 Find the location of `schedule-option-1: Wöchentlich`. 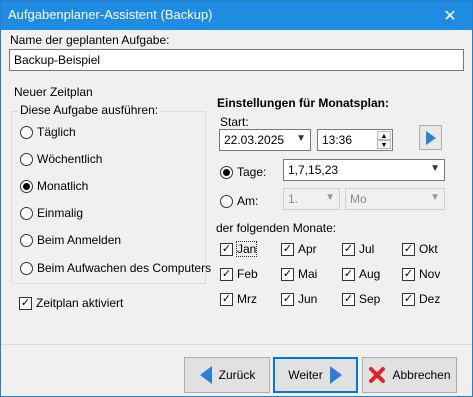

schedule-option-1: Wöchentlich is located at coordinates (61, 159).